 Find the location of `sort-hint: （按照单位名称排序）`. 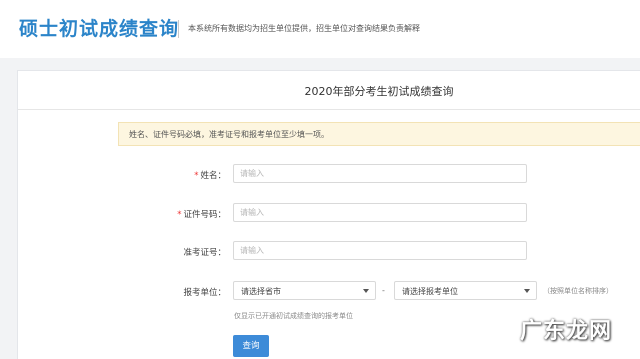

sort-hint: （按照单位名称排序） is located at coordinates (578, 291).